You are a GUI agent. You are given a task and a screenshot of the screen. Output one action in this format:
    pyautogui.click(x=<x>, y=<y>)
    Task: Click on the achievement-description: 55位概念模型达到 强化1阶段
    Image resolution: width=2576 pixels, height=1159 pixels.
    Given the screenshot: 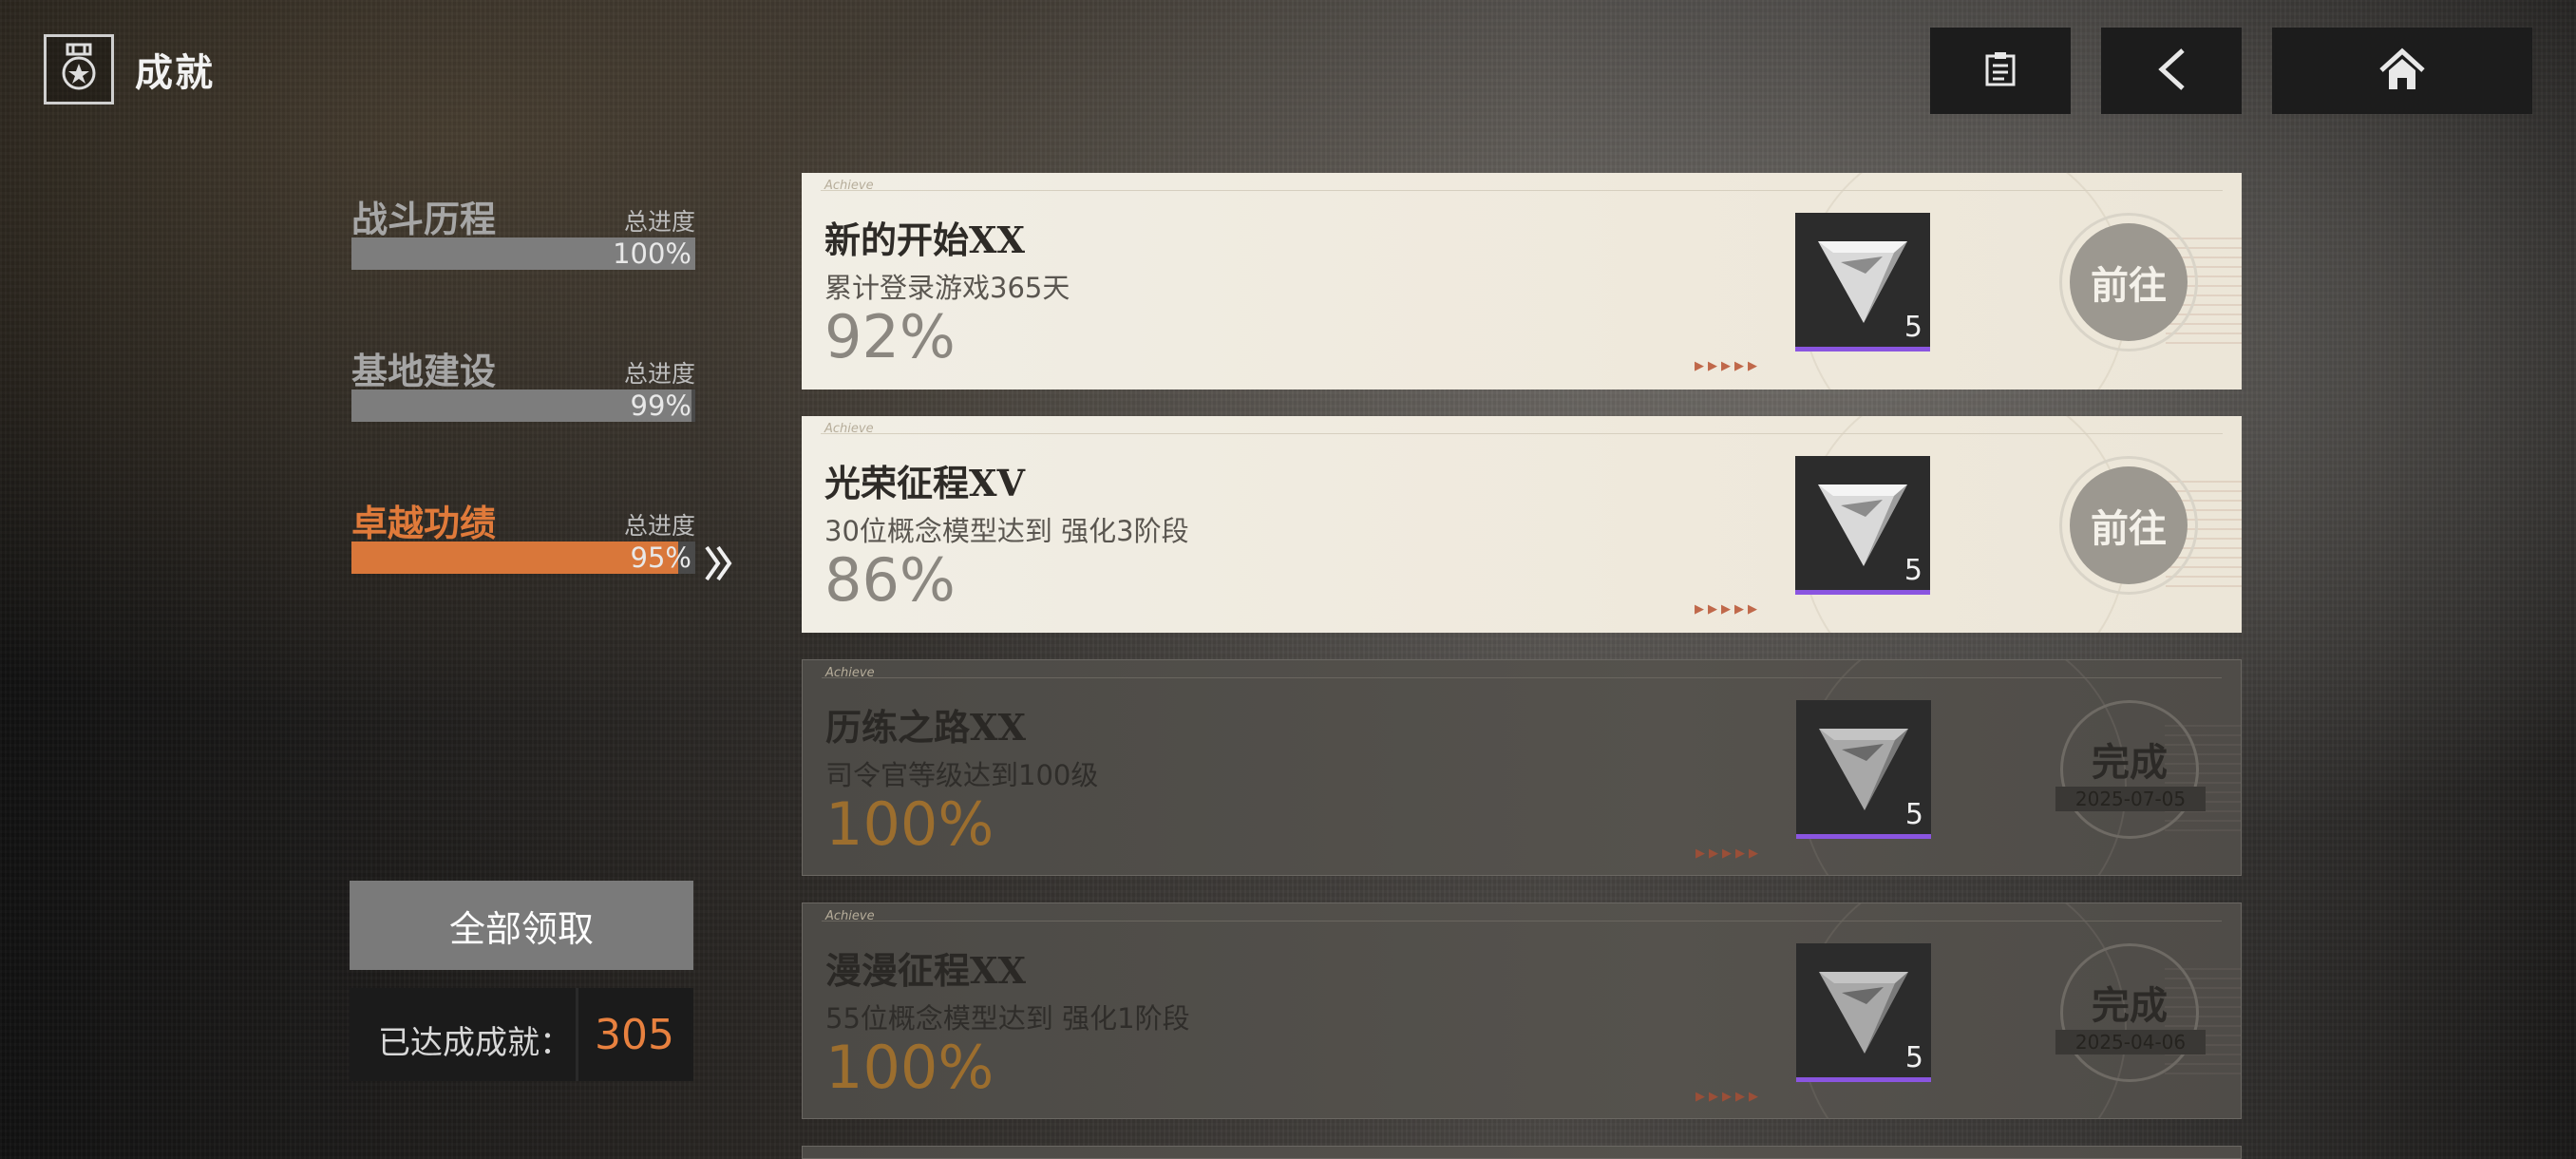 What is the action you would take?
    pyautogui.click(x=1007, y=1018)
    